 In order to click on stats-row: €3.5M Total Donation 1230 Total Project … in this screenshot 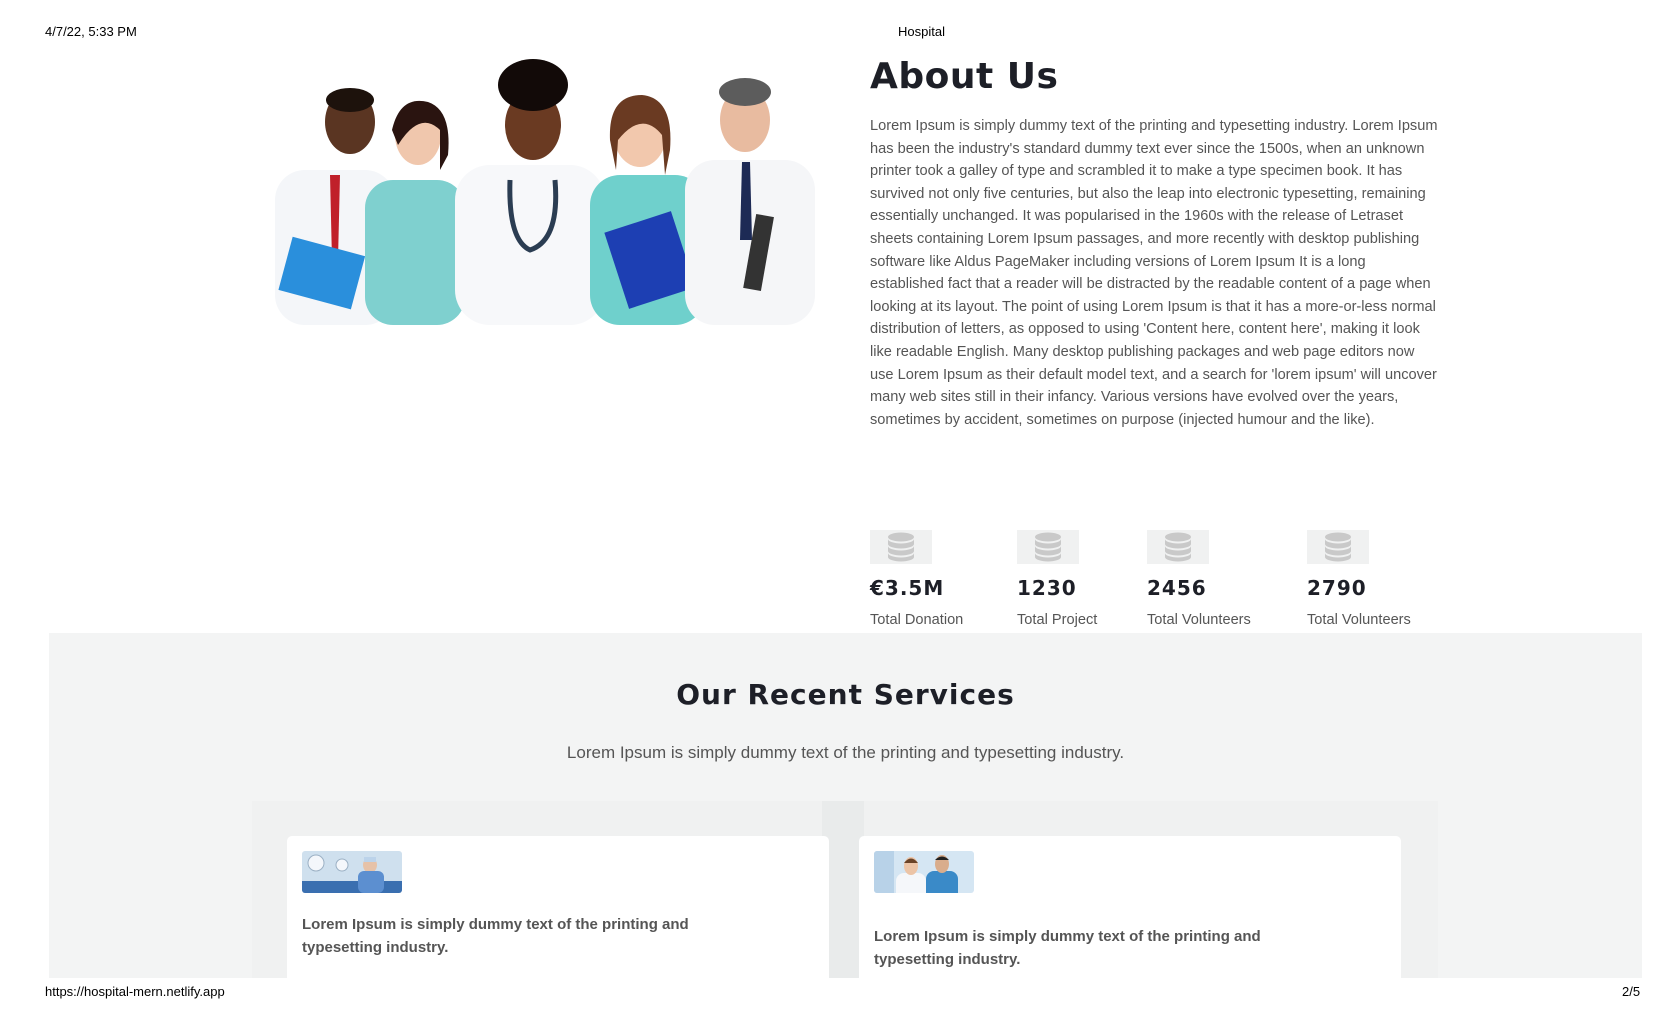, I will do `click(1170, 580)`.